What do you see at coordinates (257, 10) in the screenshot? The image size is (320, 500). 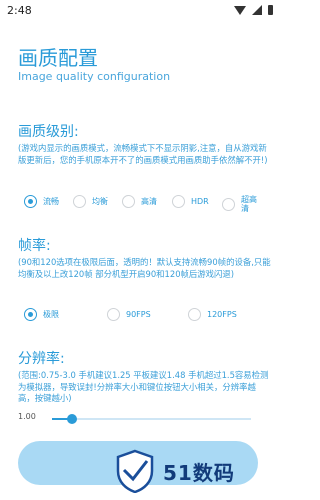 I see `signal-icon` at bounding box center [257, 10].